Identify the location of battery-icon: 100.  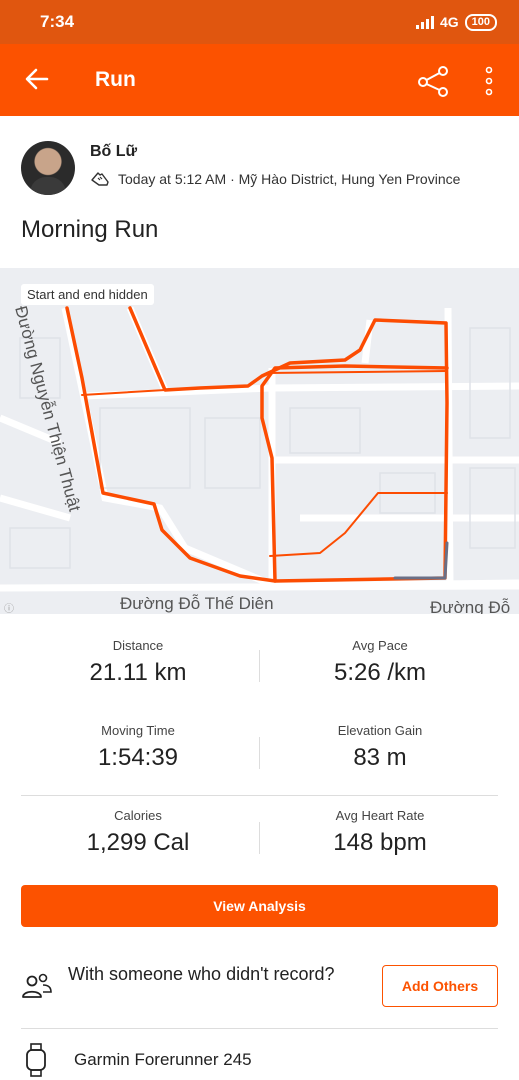
(480, 22).